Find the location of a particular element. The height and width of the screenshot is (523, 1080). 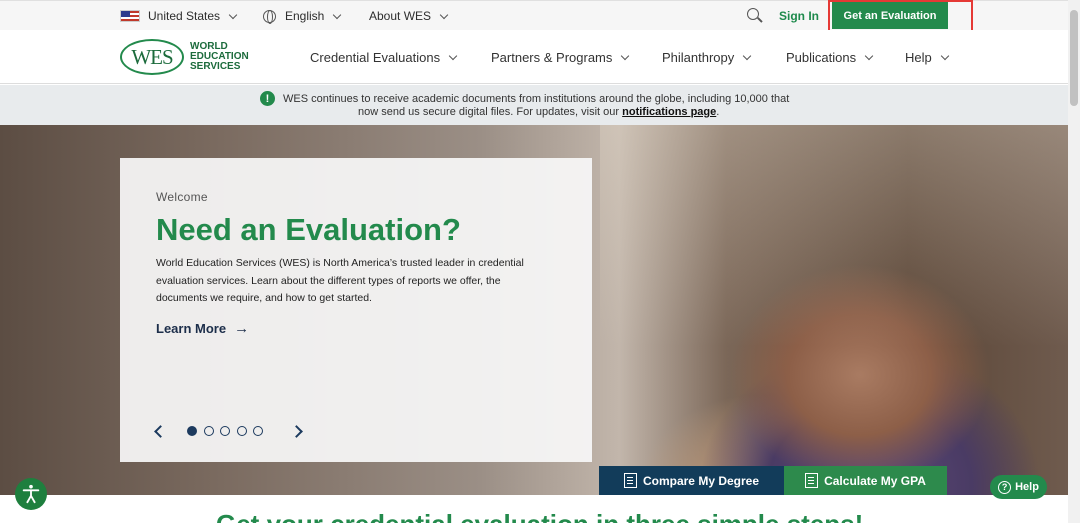

globe-icon is located at coordinates (269, 16).